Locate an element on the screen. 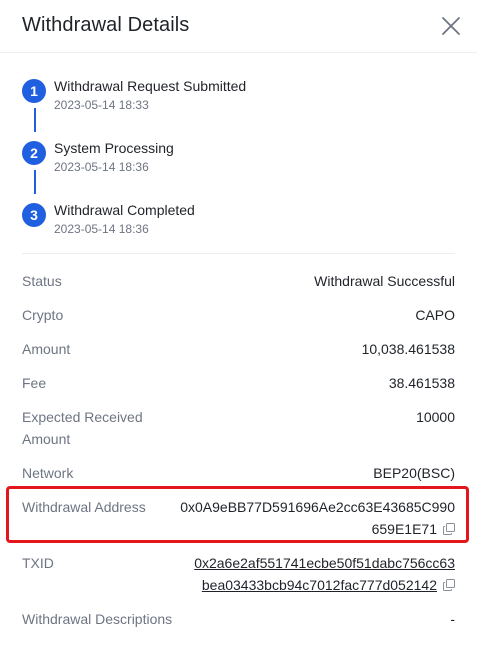  step-number: 1 is located at coordinates (34, 91).